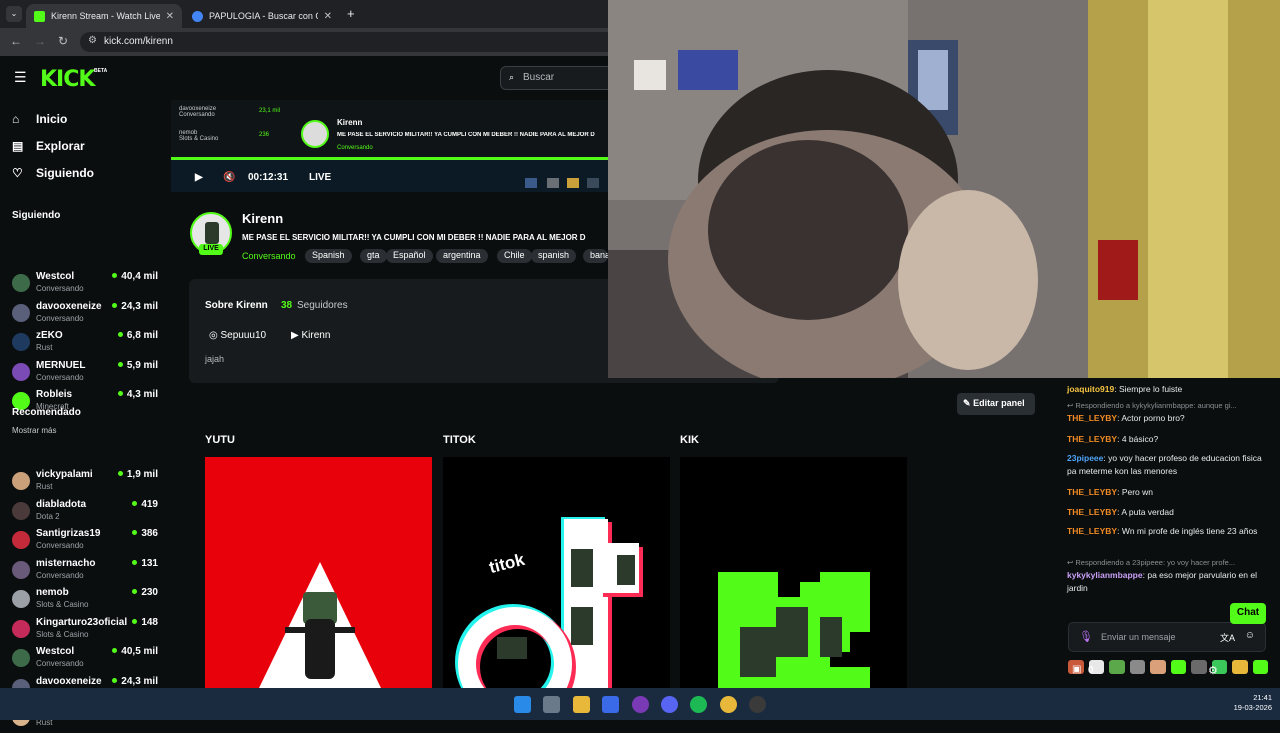 This screenshot has width=1280, height=733. What do you see at coordinates (1167, 637) in the screenshot?
I see `chat-input: 🎙 Enviar un mensaje 文A ☺` at bounding box center [1167, 637].